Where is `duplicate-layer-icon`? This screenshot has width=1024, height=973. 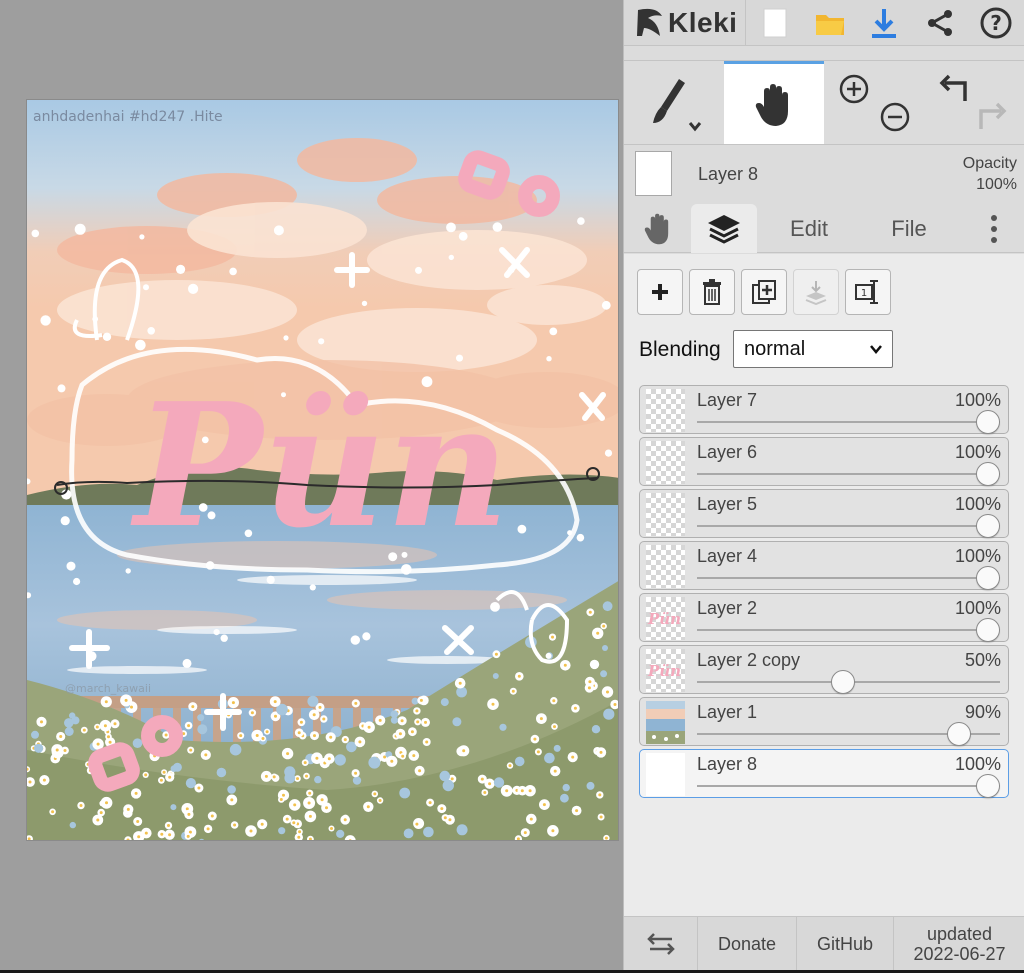 duplicate-layer-icon is located at coordinates (764, 292).